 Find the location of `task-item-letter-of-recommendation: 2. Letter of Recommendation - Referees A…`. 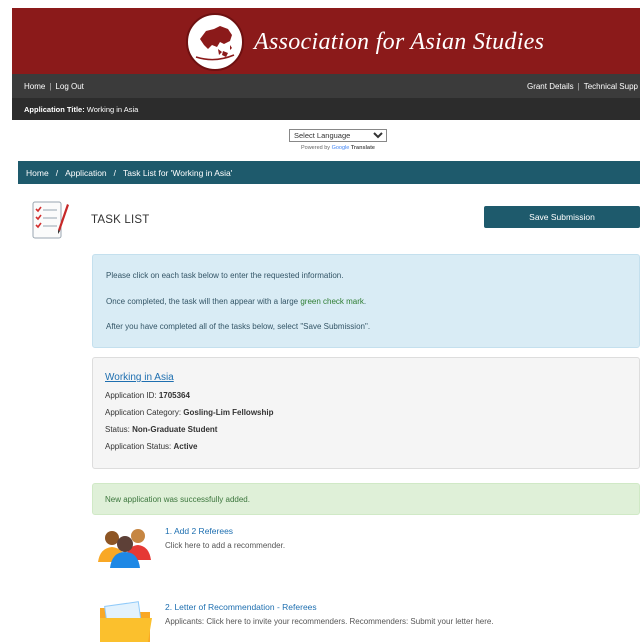

task-item-letter-of-recommendation: 2. Letter of Recommendation - Referees A… is located at coordinates (366, 620).